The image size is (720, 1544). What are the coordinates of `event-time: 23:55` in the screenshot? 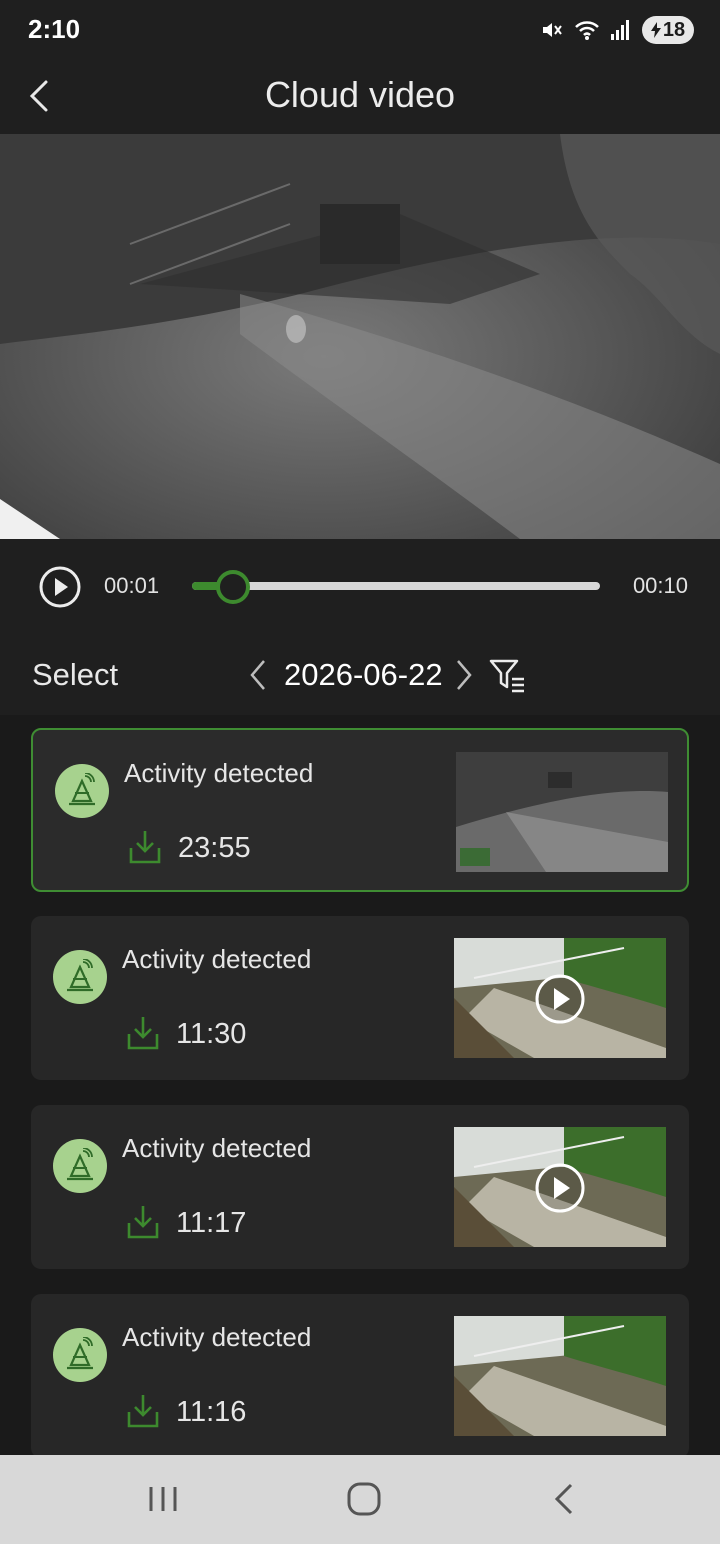 It's located at (214, 848).